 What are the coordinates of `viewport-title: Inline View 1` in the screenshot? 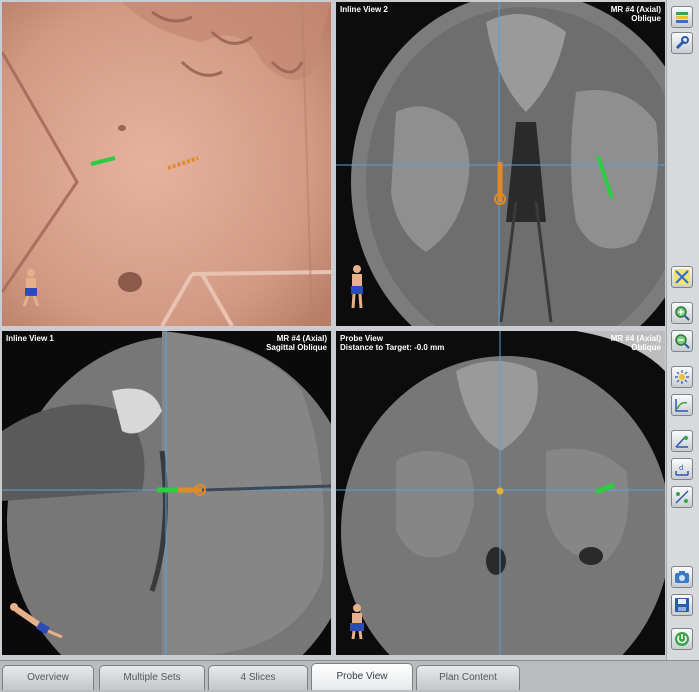 It's located at (30, 338).